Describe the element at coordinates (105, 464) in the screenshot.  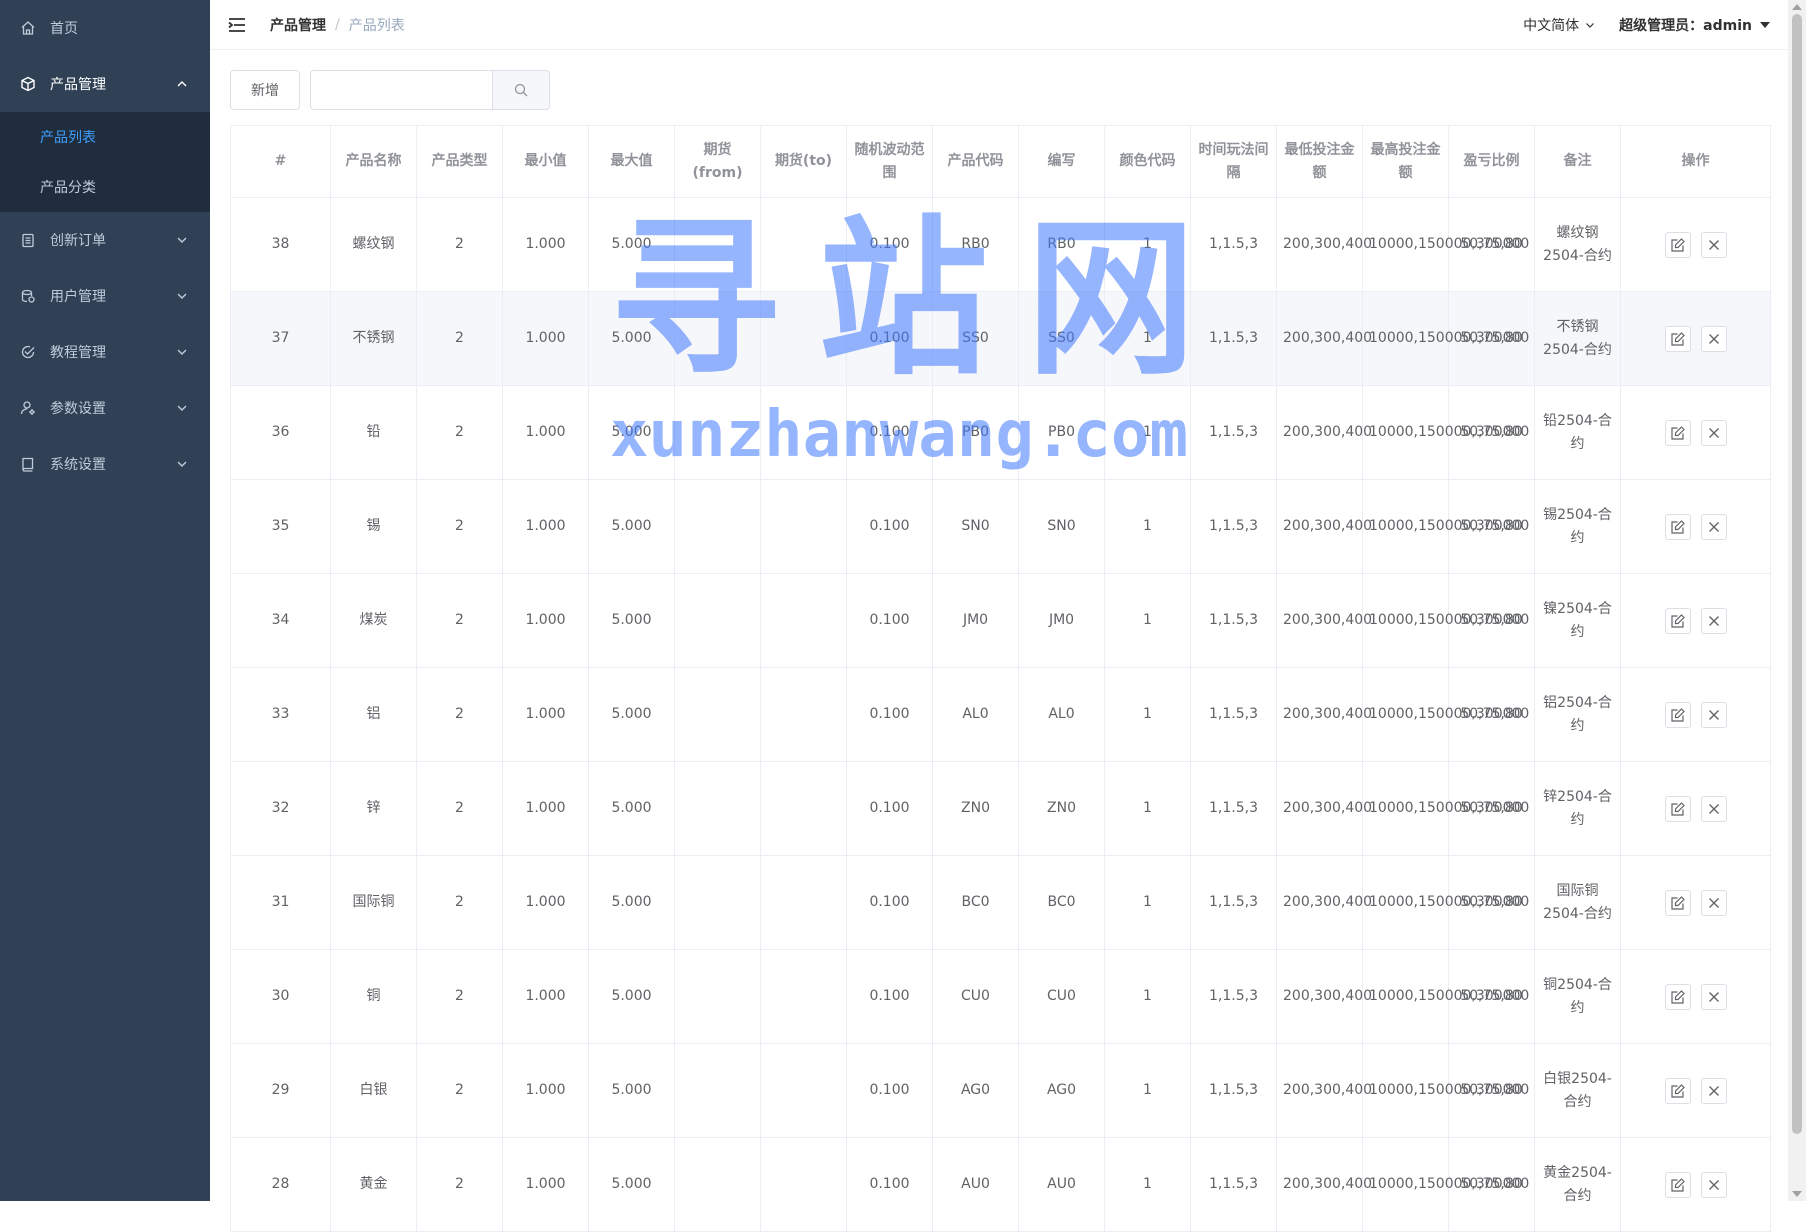
I see `sidebar-item-system-settings: 系统设置` at that location.